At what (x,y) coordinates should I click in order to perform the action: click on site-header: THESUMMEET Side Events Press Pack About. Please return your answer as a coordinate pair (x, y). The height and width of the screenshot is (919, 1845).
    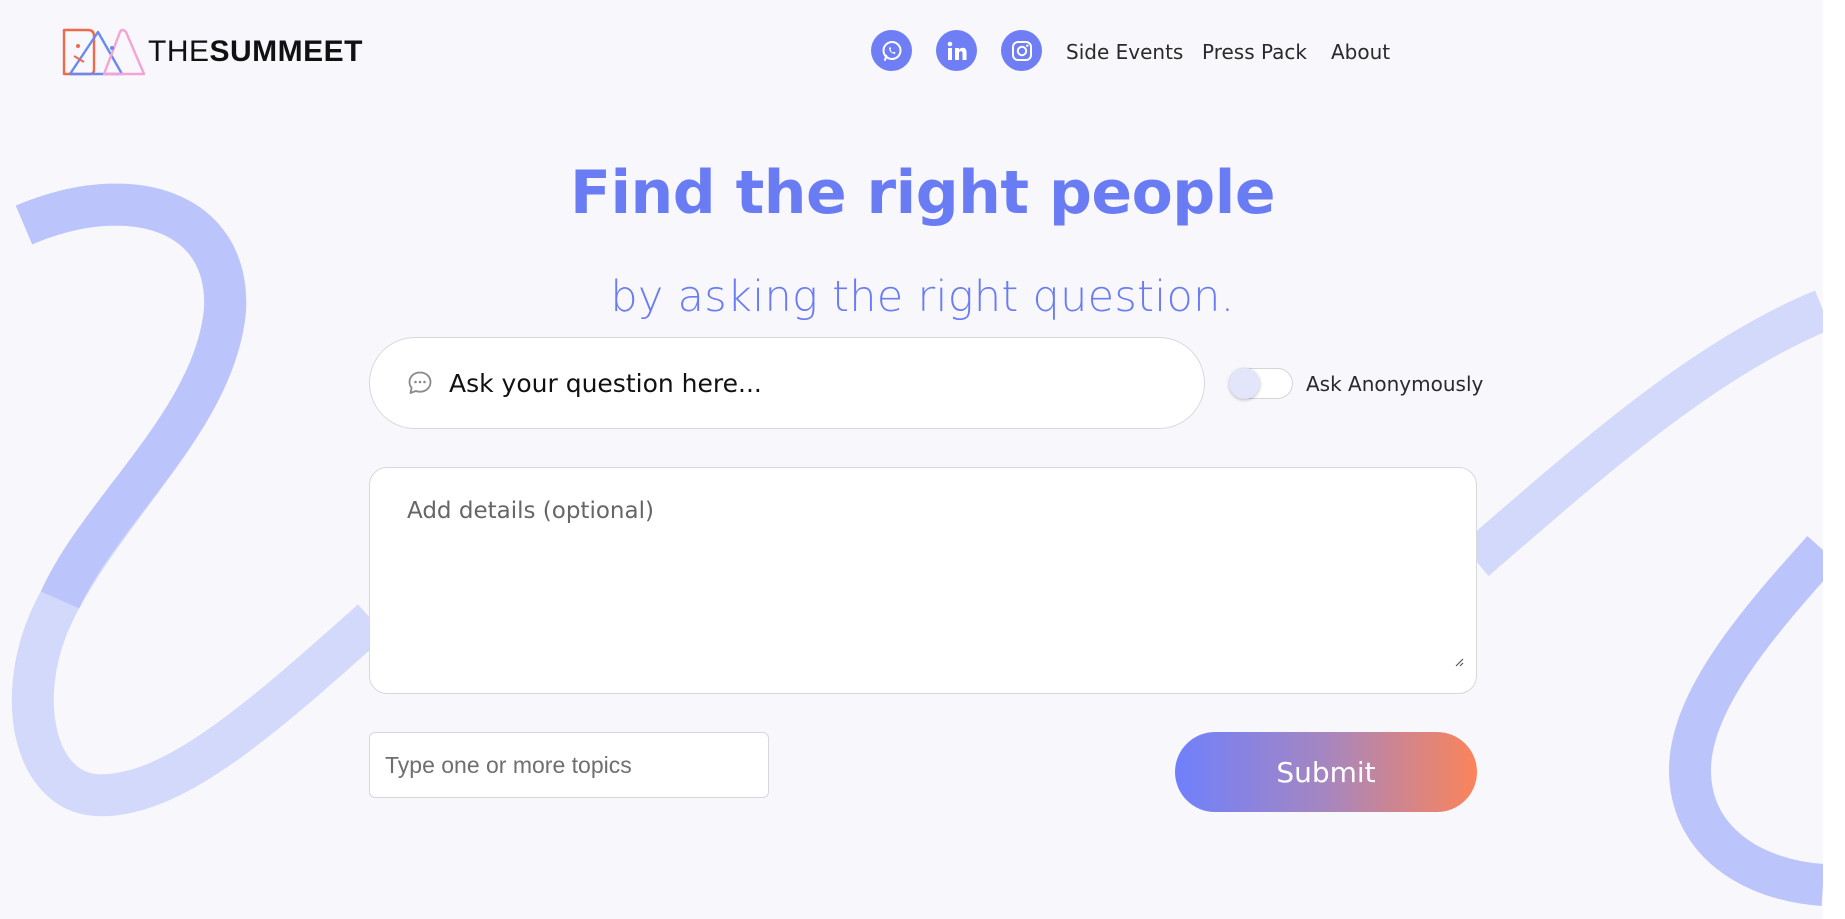
    Looking at the image, I should click on (922, 52).